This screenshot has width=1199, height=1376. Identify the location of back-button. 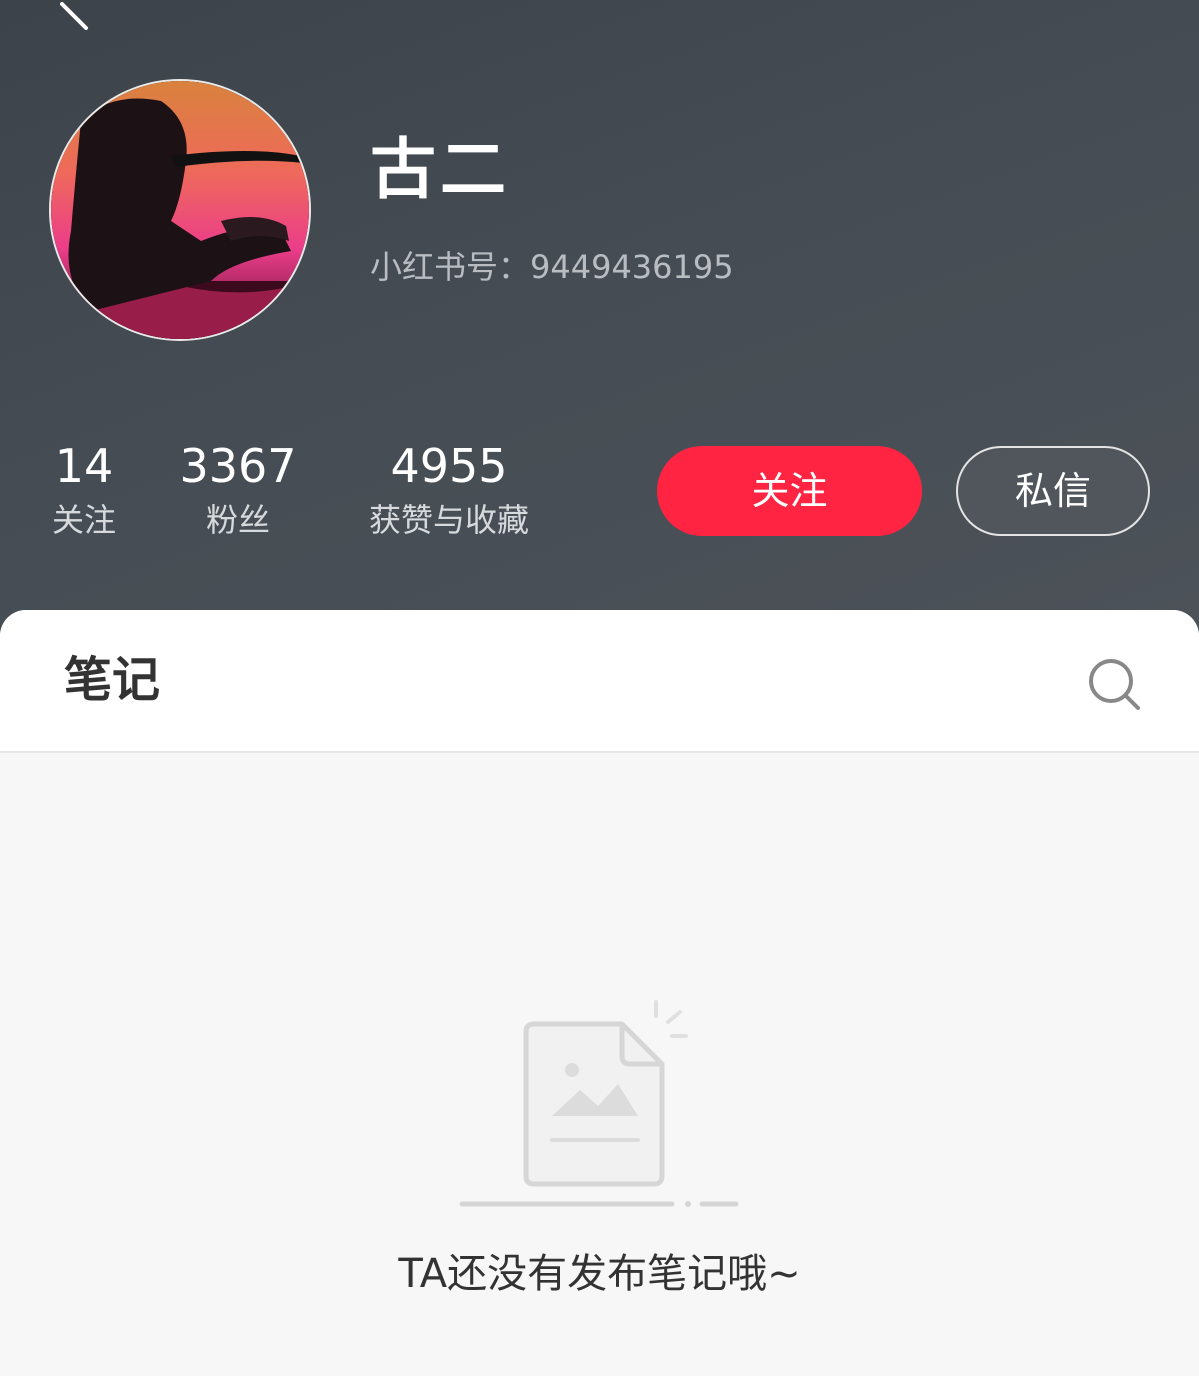
(70, 20).